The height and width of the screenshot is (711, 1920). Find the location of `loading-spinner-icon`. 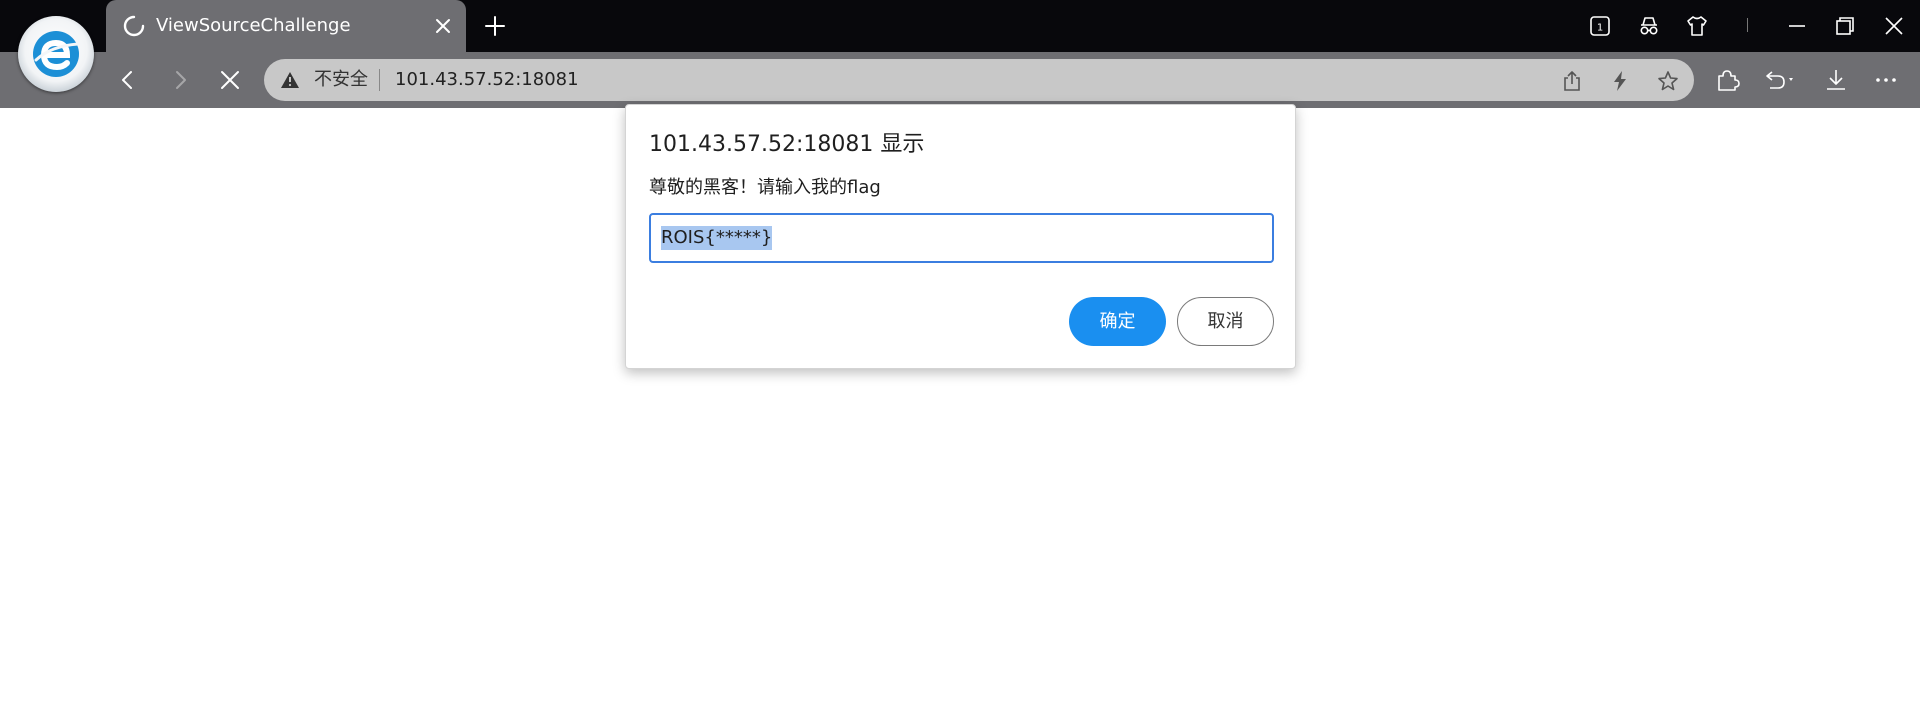

loading-spinner-icon is located at coordinates (134, 26).